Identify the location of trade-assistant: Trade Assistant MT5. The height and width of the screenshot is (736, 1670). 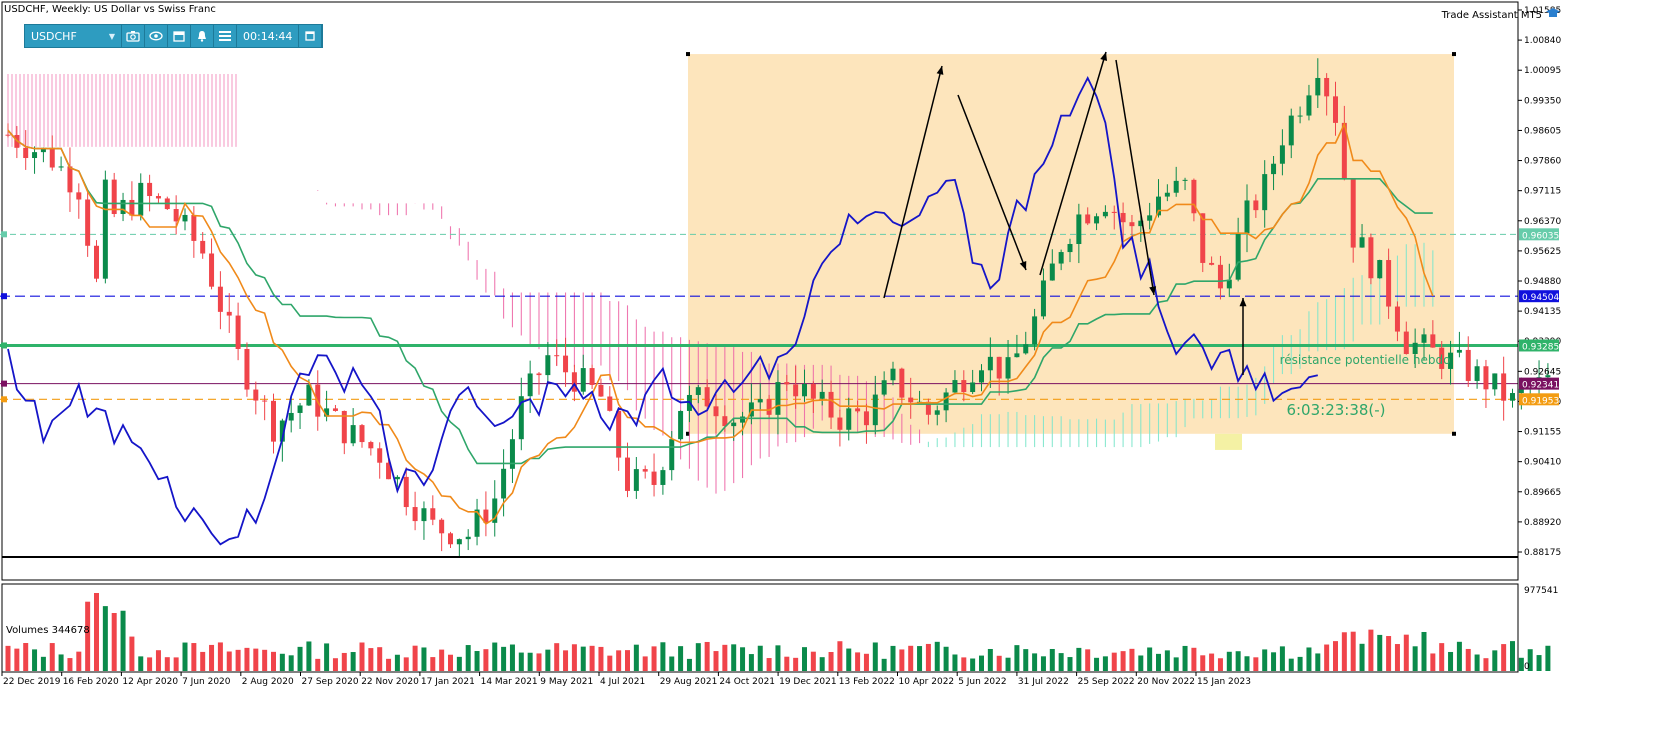
(1501, 15).